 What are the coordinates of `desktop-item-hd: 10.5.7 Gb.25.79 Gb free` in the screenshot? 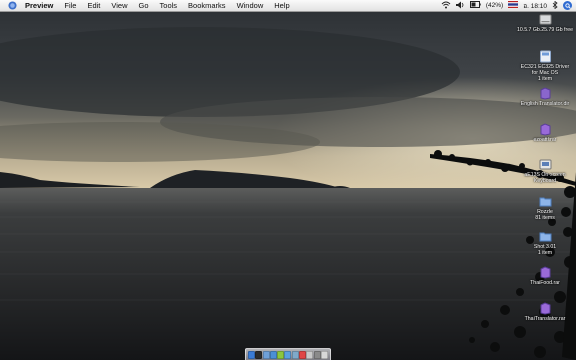 It's located at (543, 23).